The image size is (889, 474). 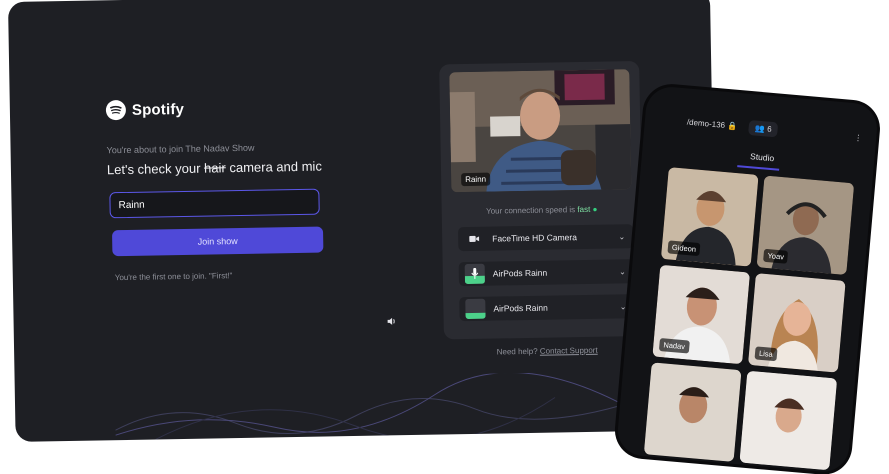 What do you see at coordinates (584, 209) in the screenshot?
I see `speed-value: fast` at bounding box center [584, 209].